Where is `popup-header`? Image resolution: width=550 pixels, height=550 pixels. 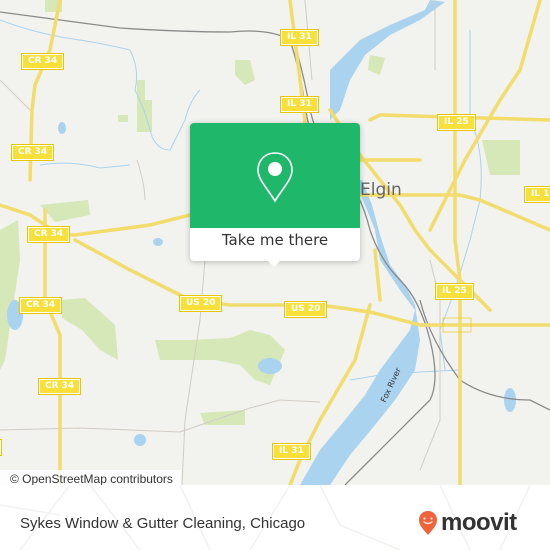 popup-header is located at coordinates (275, 175).